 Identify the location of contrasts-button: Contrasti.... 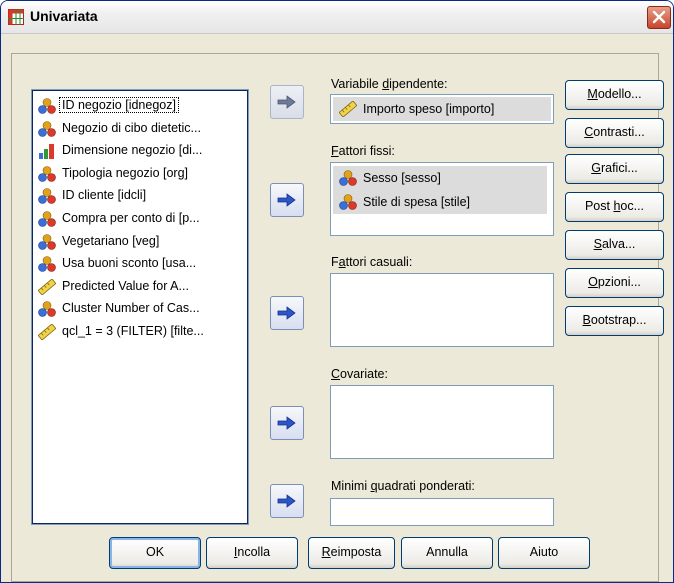
(614, 133).